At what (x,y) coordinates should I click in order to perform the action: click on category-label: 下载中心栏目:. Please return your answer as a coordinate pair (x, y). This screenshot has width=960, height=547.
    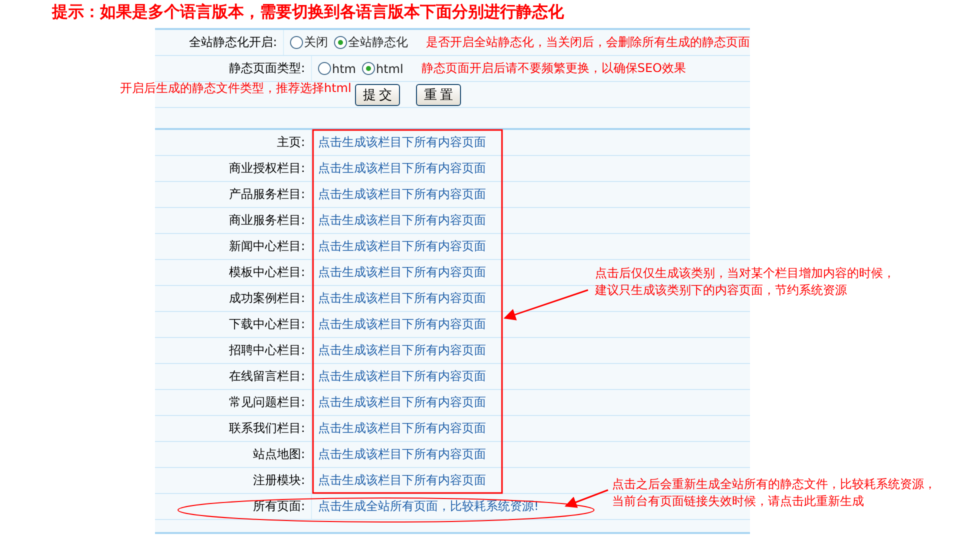
    Looking at the image, I should click on (267, 324).